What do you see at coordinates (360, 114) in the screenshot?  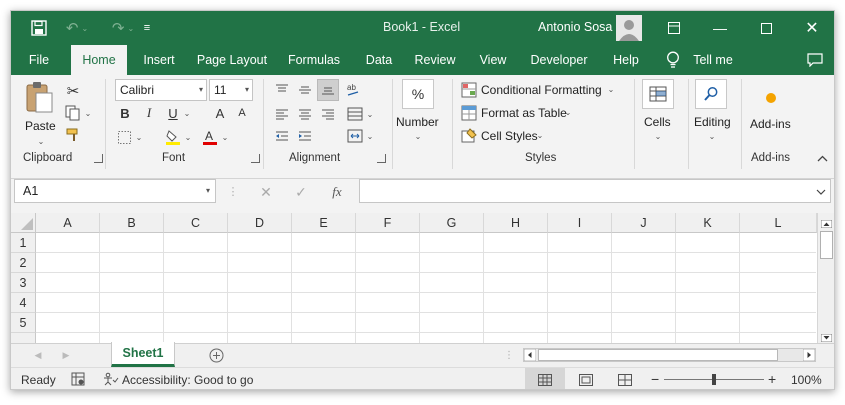 I see `wrap-text-icon: ⌄` at bounding box center [360, 114].